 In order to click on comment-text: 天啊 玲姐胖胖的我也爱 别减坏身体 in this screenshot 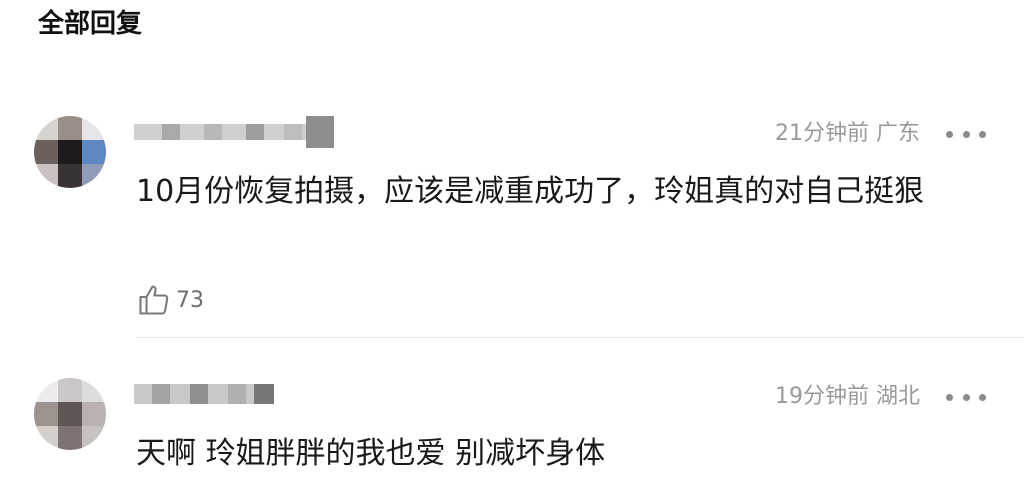, I will do `click(371, 453)`.